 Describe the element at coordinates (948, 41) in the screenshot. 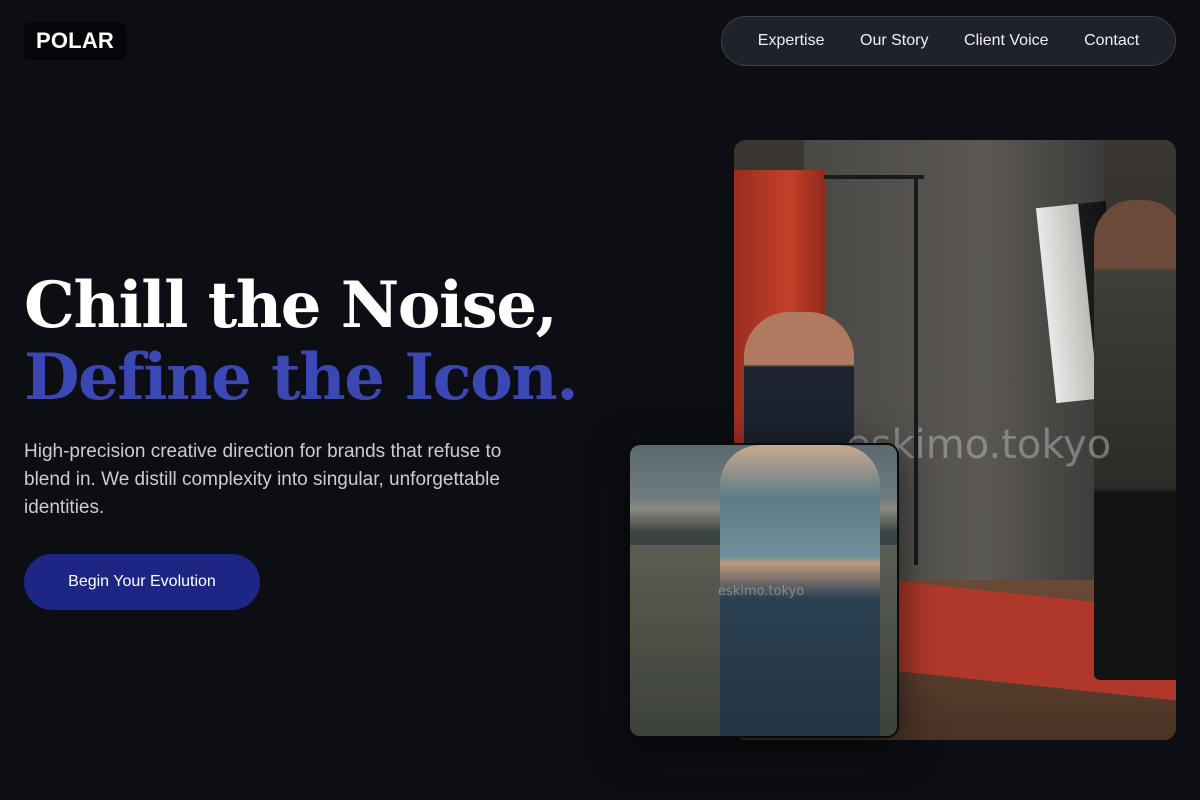

I see `main-nav: Expertise Our Story Client Voice Contact` at that location.